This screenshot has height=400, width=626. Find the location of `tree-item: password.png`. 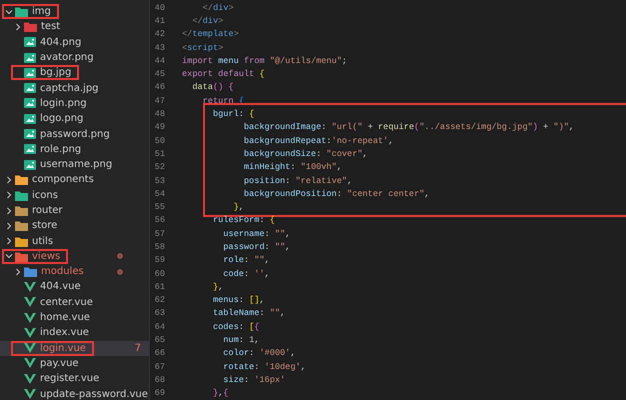

tree-item: password.png is located at coordinates (74, 134).